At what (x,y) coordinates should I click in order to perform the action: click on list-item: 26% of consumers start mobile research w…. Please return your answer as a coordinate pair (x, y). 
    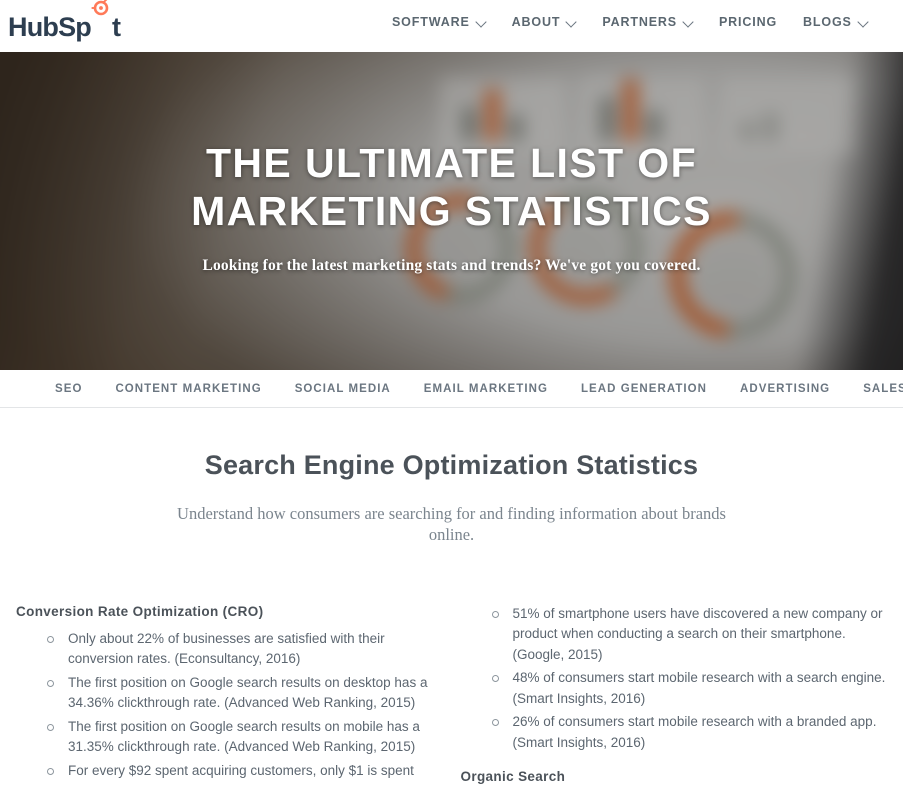
    Looking at the image, I should click on (689, 732).